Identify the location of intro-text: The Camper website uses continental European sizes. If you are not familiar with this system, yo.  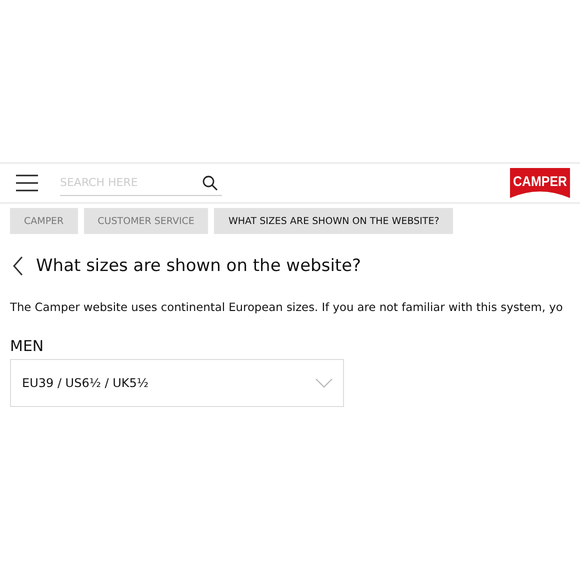
(287, 307).